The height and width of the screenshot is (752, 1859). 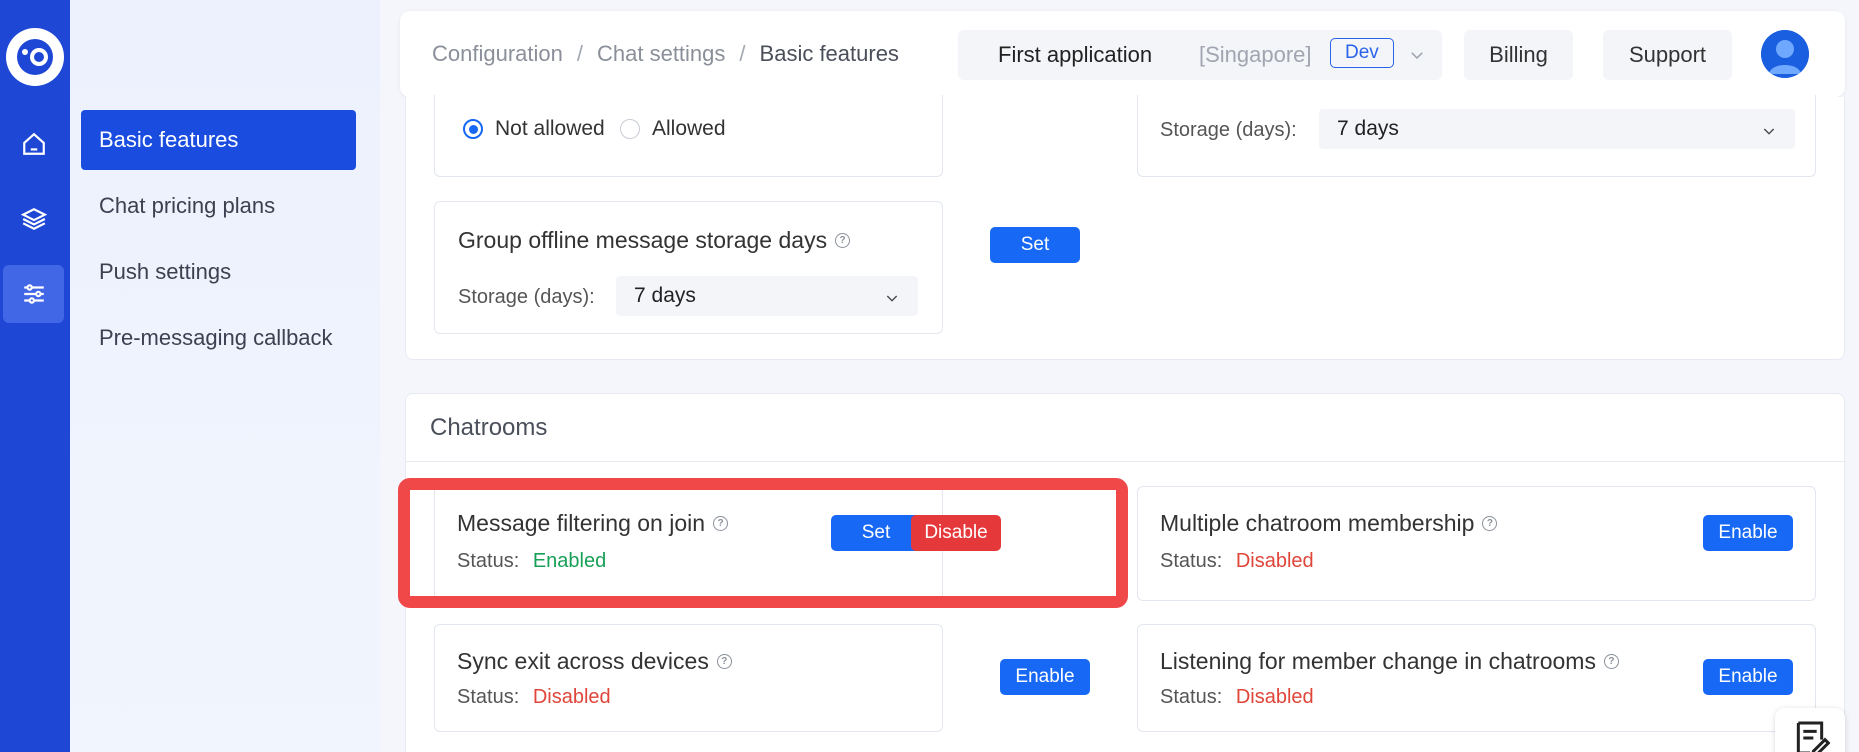 I want to click on card-title-text: Multiple chatroom membership, so click(x=1317, y=523).